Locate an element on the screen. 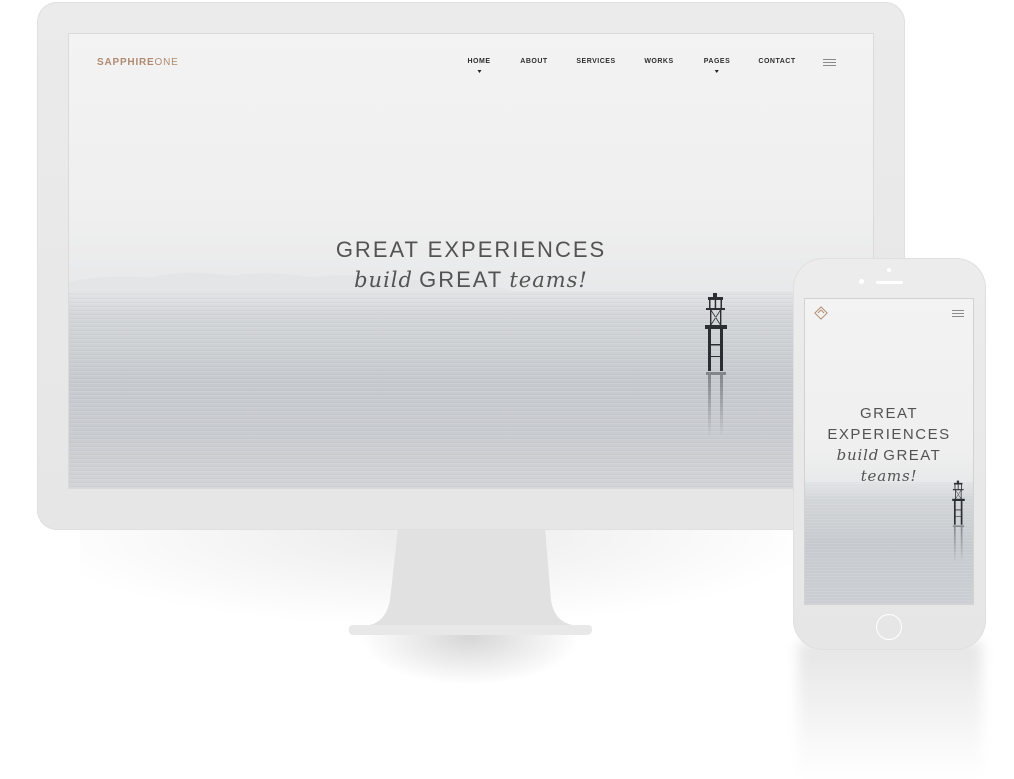 This screenshot has width=1014, height=779. diamond-logo-icon is located at coordinates (821, 313).